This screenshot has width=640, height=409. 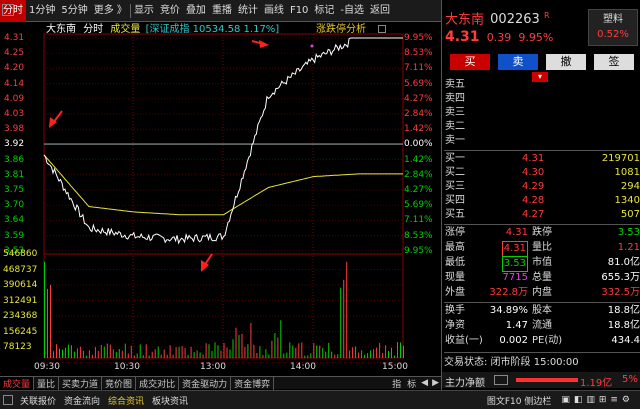 I want to click on ask-row: 卖五, so click(x=542, y=85).